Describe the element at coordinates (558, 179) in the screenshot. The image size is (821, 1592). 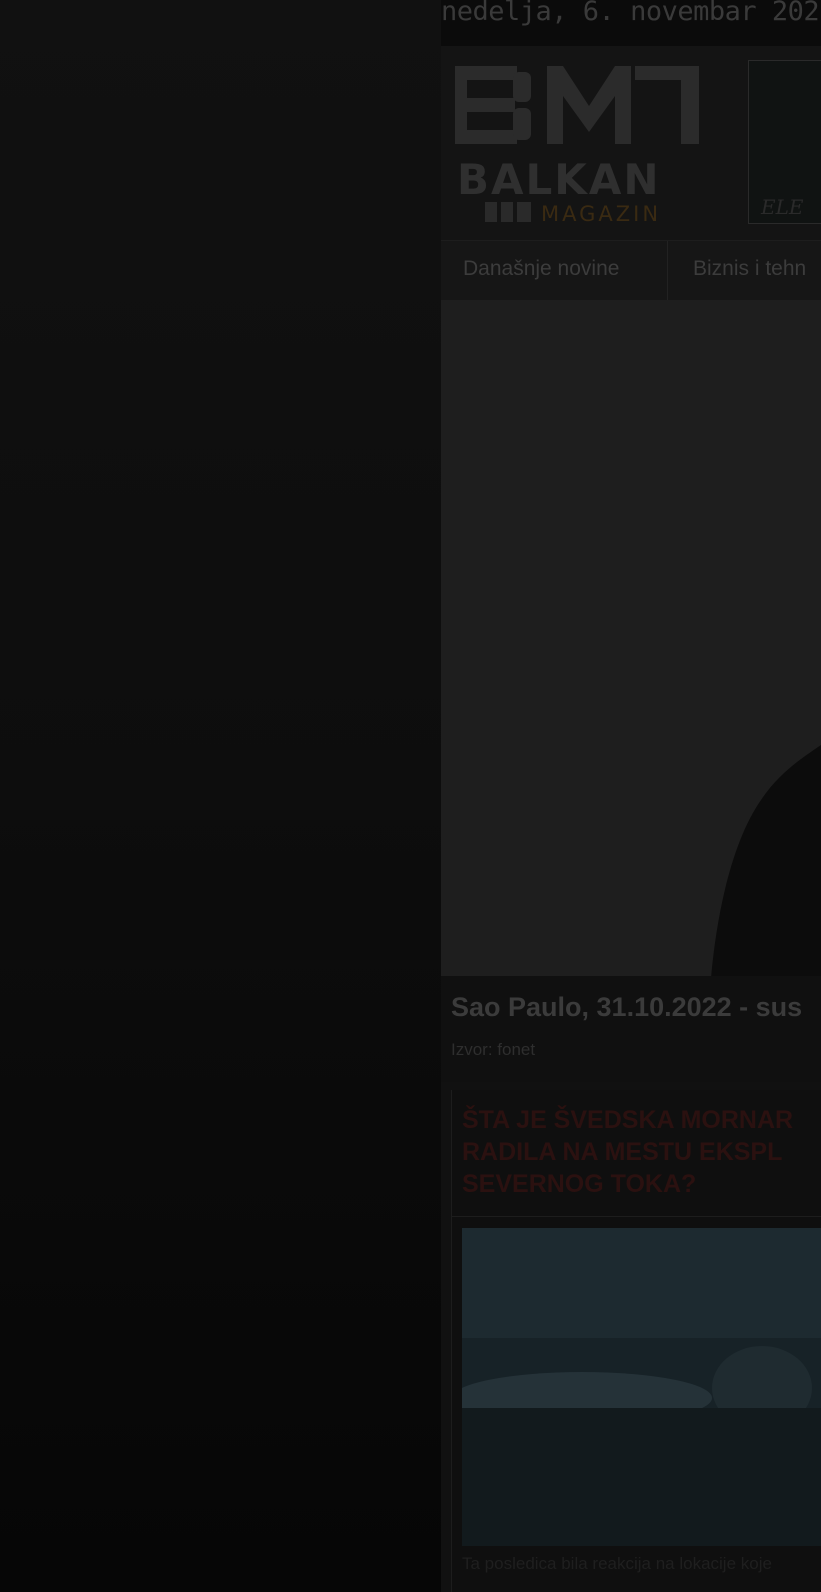
I see `logo-balkan-text: BALKAN` at that location.